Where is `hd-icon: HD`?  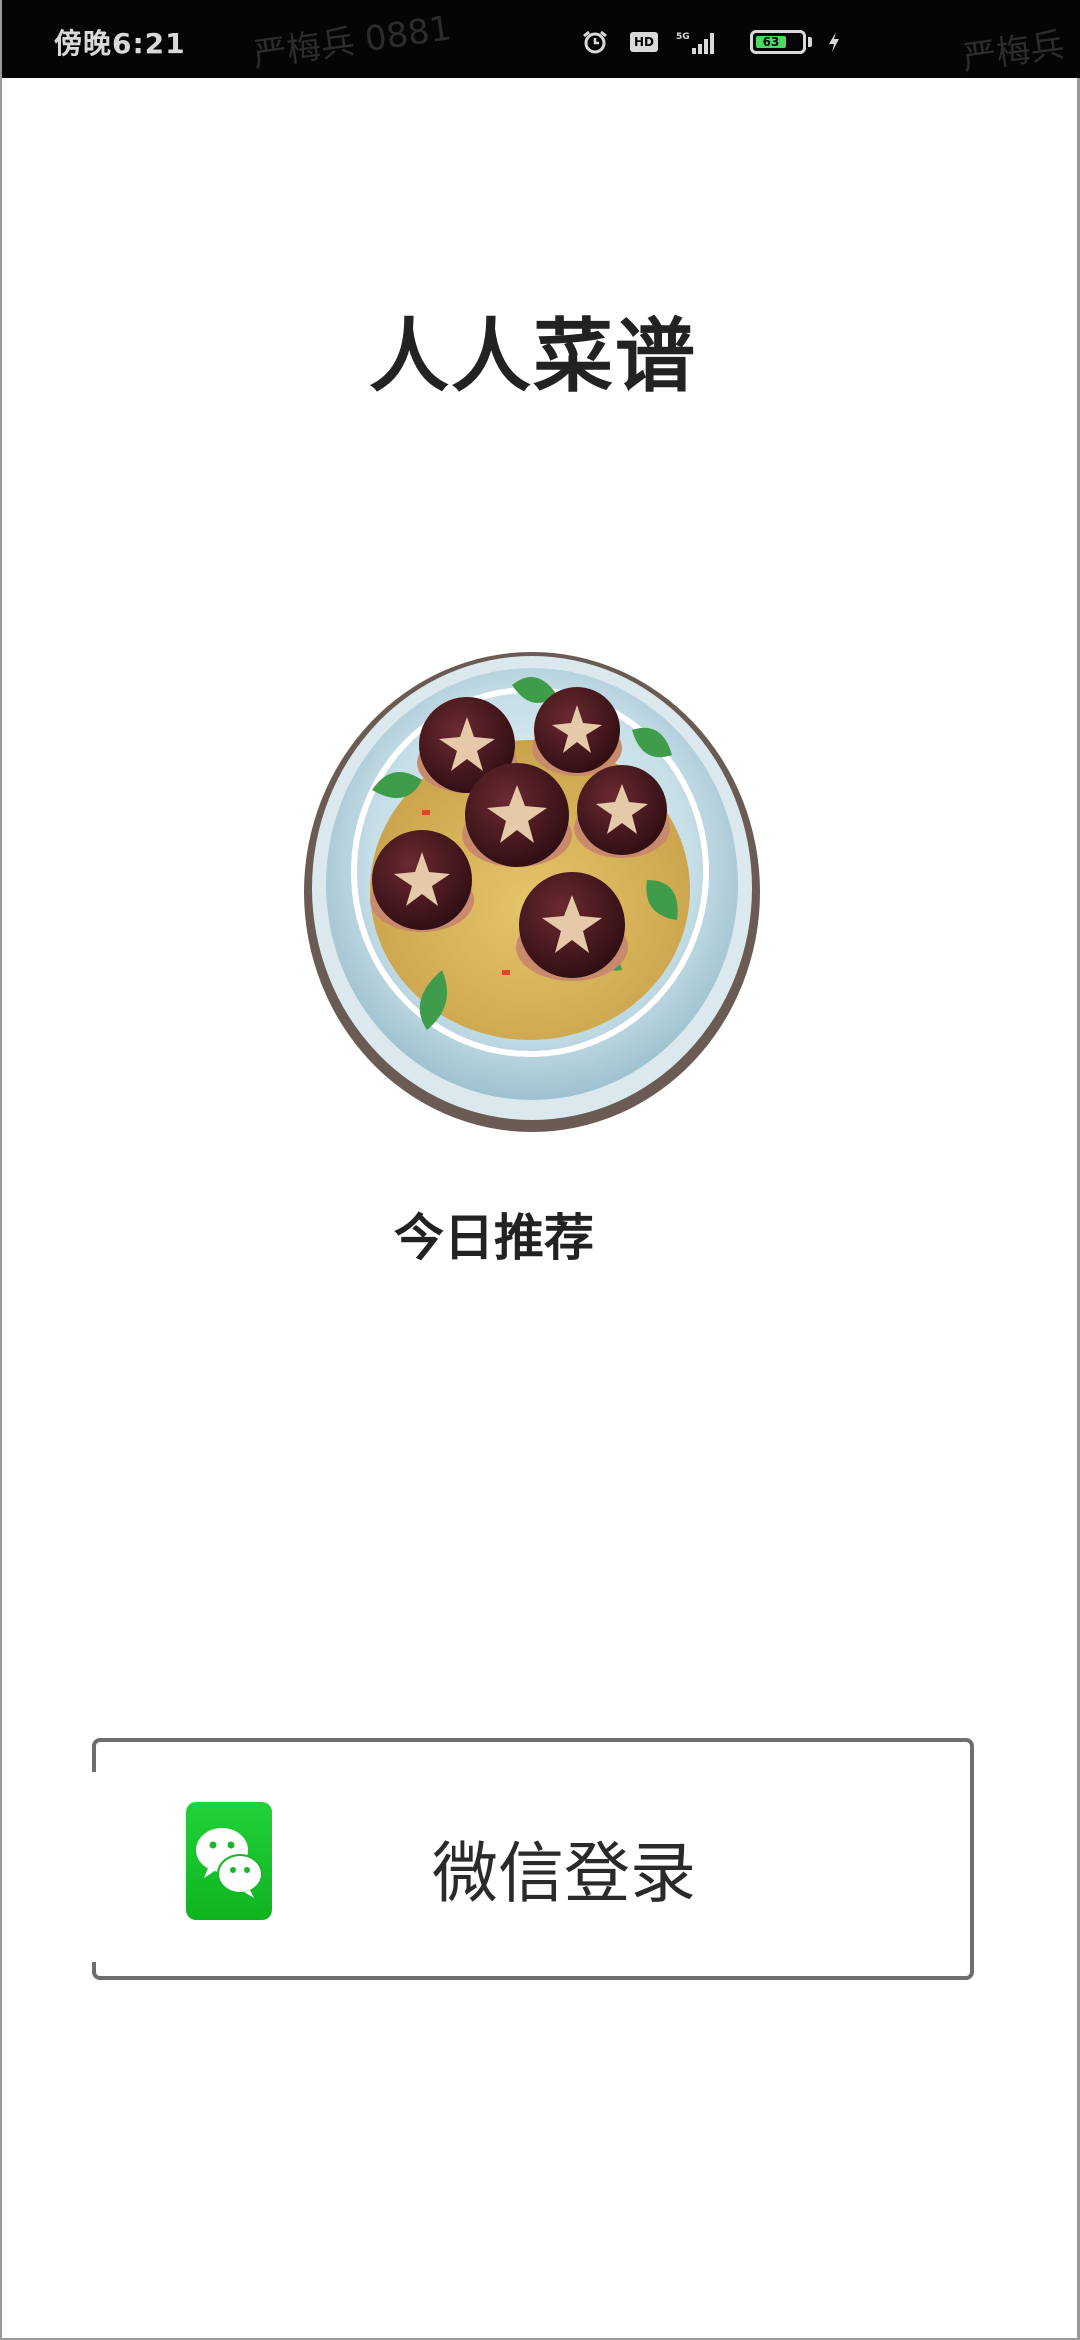
hd-icon: HD is located at coordinates (644, 42).